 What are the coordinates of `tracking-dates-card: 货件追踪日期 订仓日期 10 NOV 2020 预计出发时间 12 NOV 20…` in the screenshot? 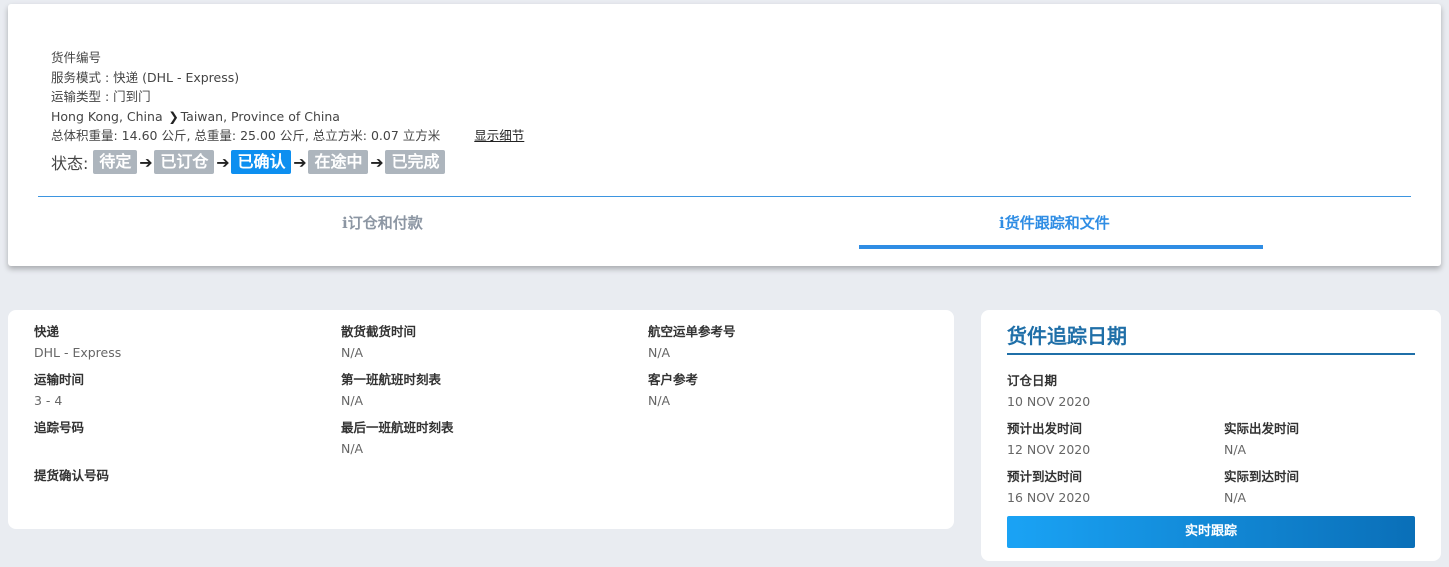 It's located at (1211, 435).